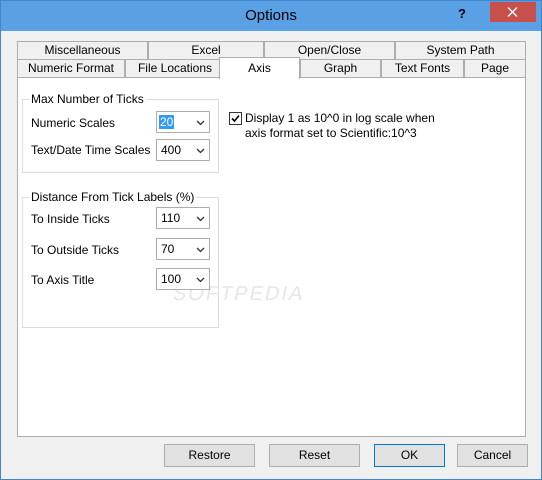  I want to click on tab-system-path: System Path, so click(460, 50).